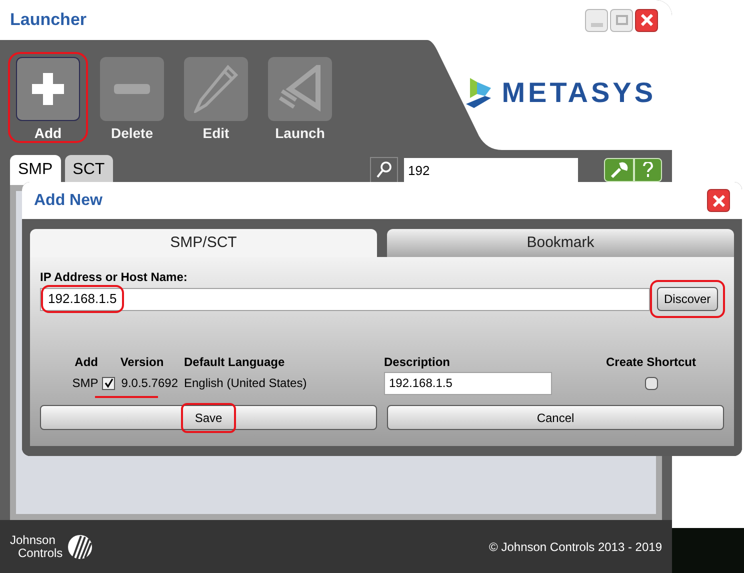  I want to click on wrench-icon, so click(619, 170).